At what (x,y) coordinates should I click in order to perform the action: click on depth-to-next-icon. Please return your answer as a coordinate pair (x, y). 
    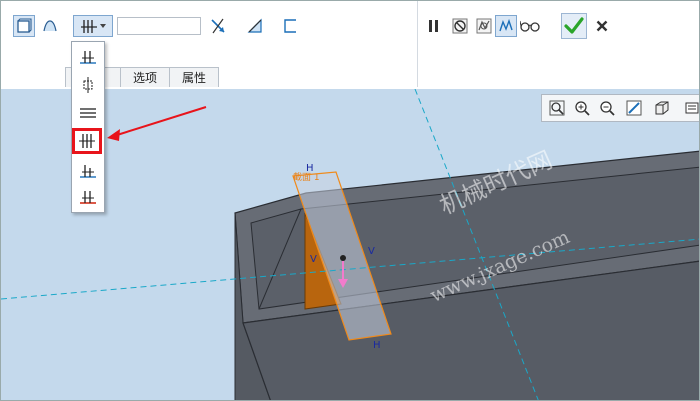
    Looking at the image, I should click on (88, 171).